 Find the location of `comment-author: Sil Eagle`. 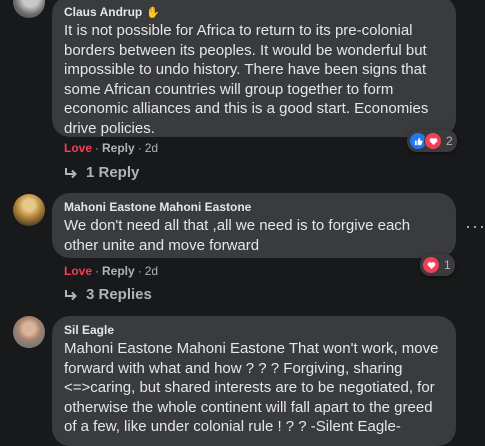

comment-author: Sil Eagle is located at coordinates (254, 330).